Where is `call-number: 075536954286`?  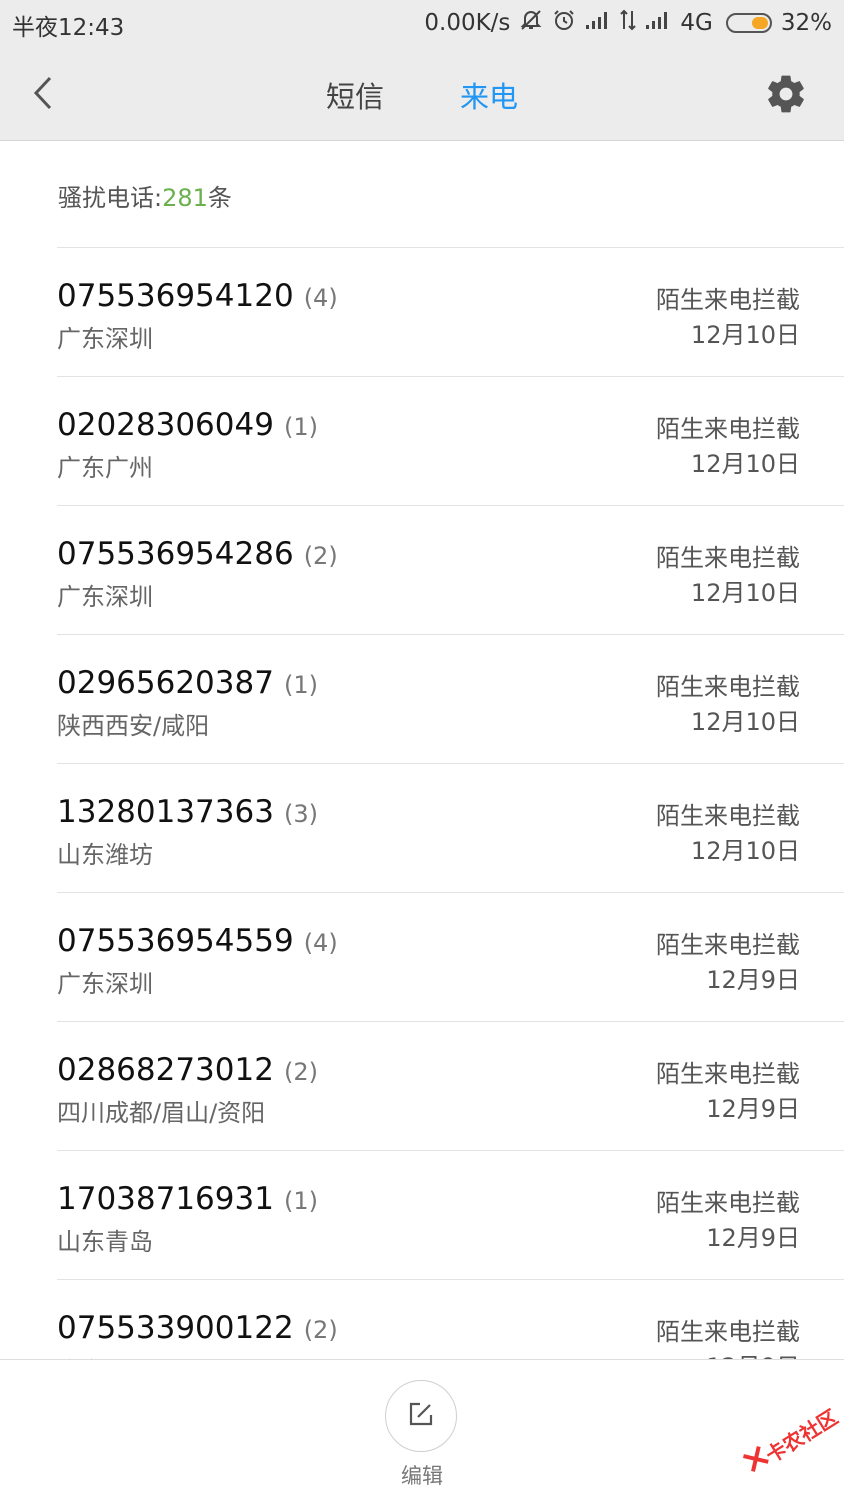 call-number: 075536954286 is located at coordinates (175, 554).